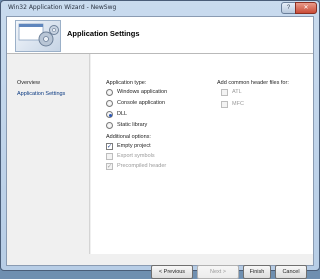 This screenshot has width=320, height=279. What do you see at coordinates (218, 272) in the screenshot?
I see `next-button: Next >` at bounding box center [218, 272].